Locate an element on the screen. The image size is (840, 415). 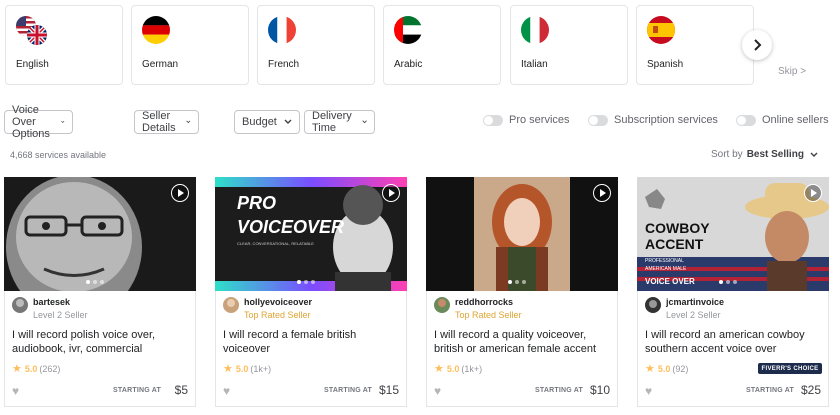
carousel-next-button is located at coordinates (757, 45).